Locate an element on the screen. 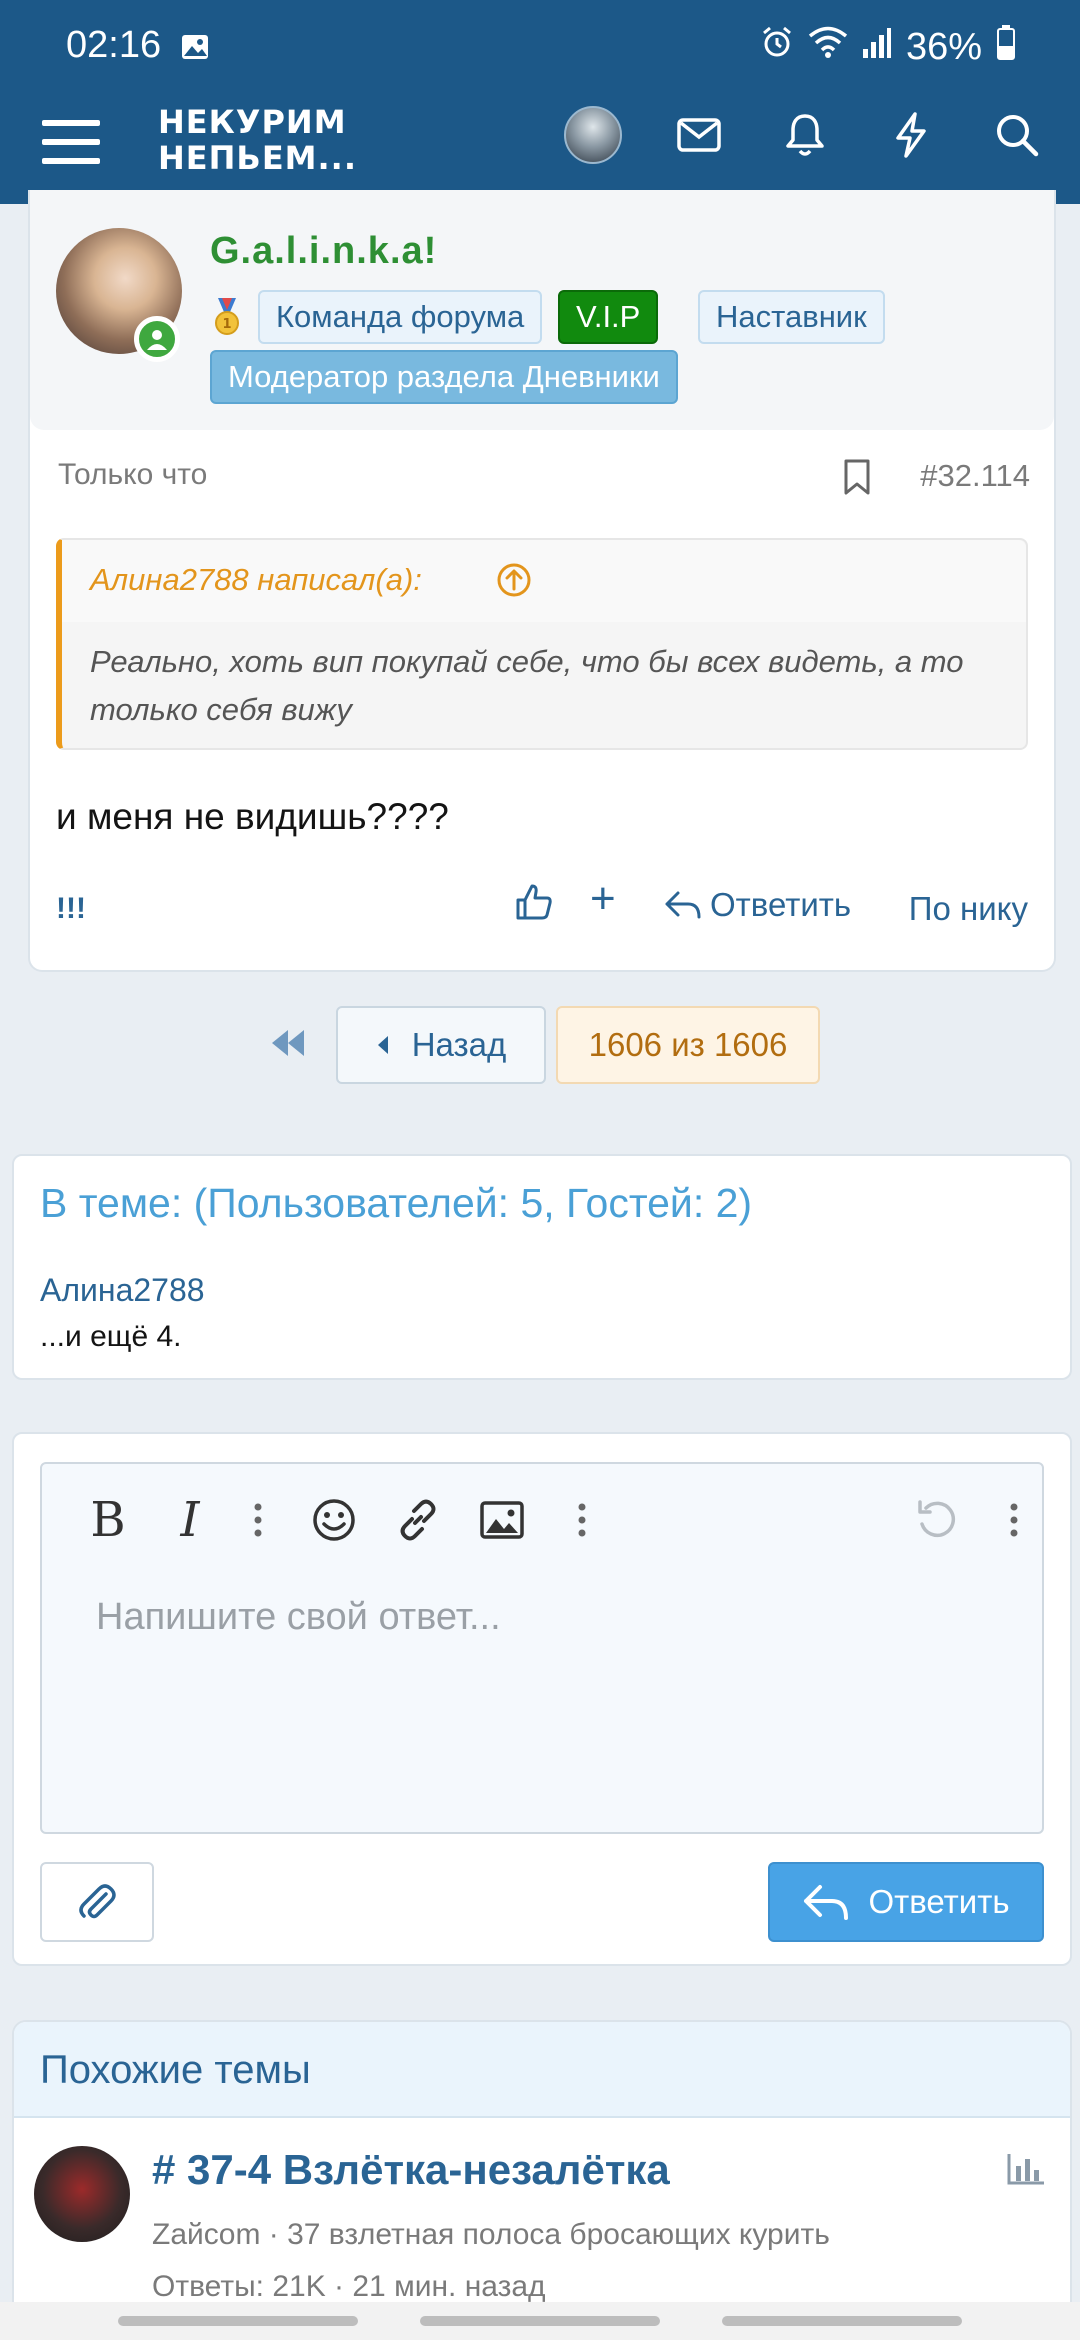 This screenshot has height=2340, width=1080. viewers-more: ...и ещё 4. is located at coordinates (111, 1336).